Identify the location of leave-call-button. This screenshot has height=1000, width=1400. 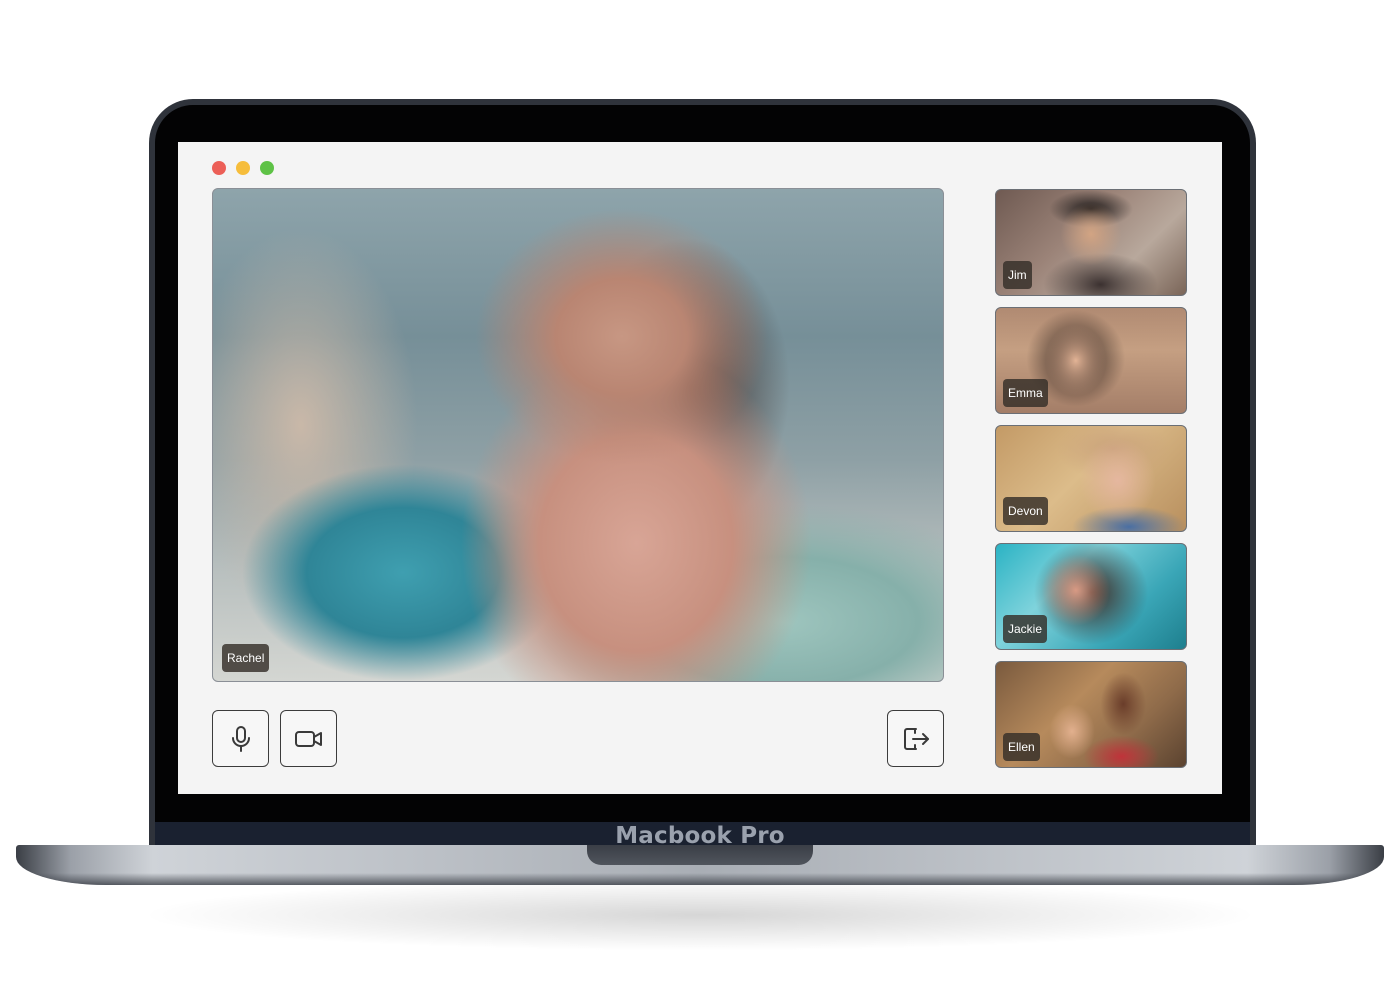
(915, 738).